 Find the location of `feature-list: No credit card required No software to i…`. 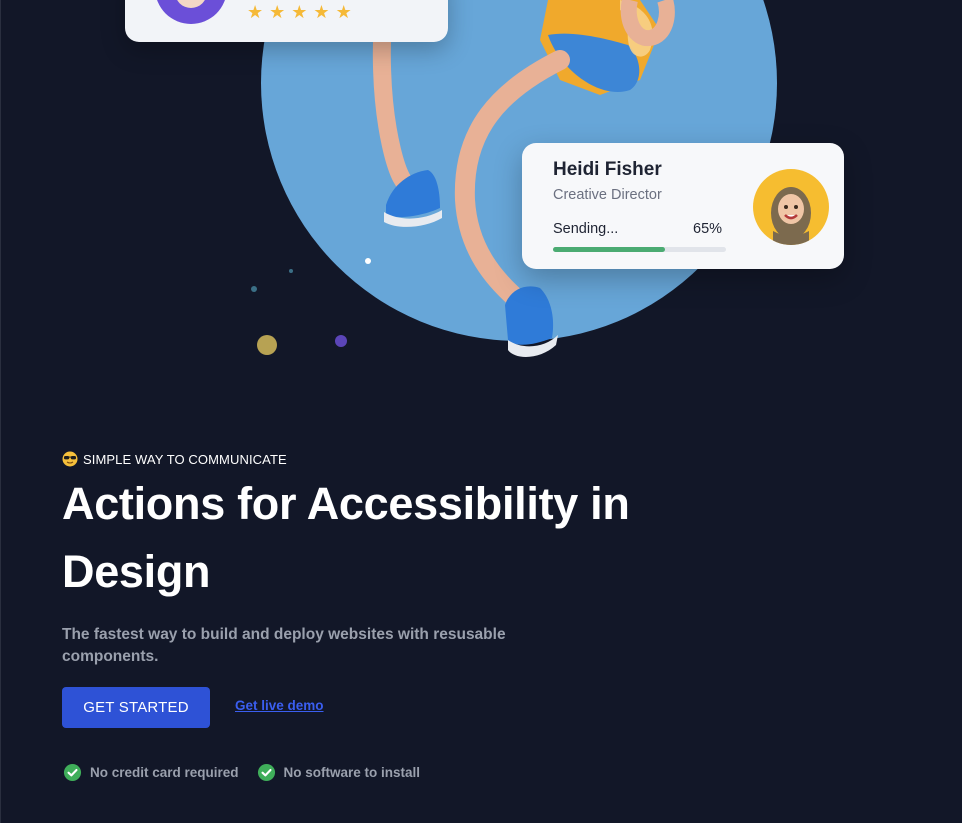

feature-list: No credit card required No software to i… is located at coordinates (241, 772).